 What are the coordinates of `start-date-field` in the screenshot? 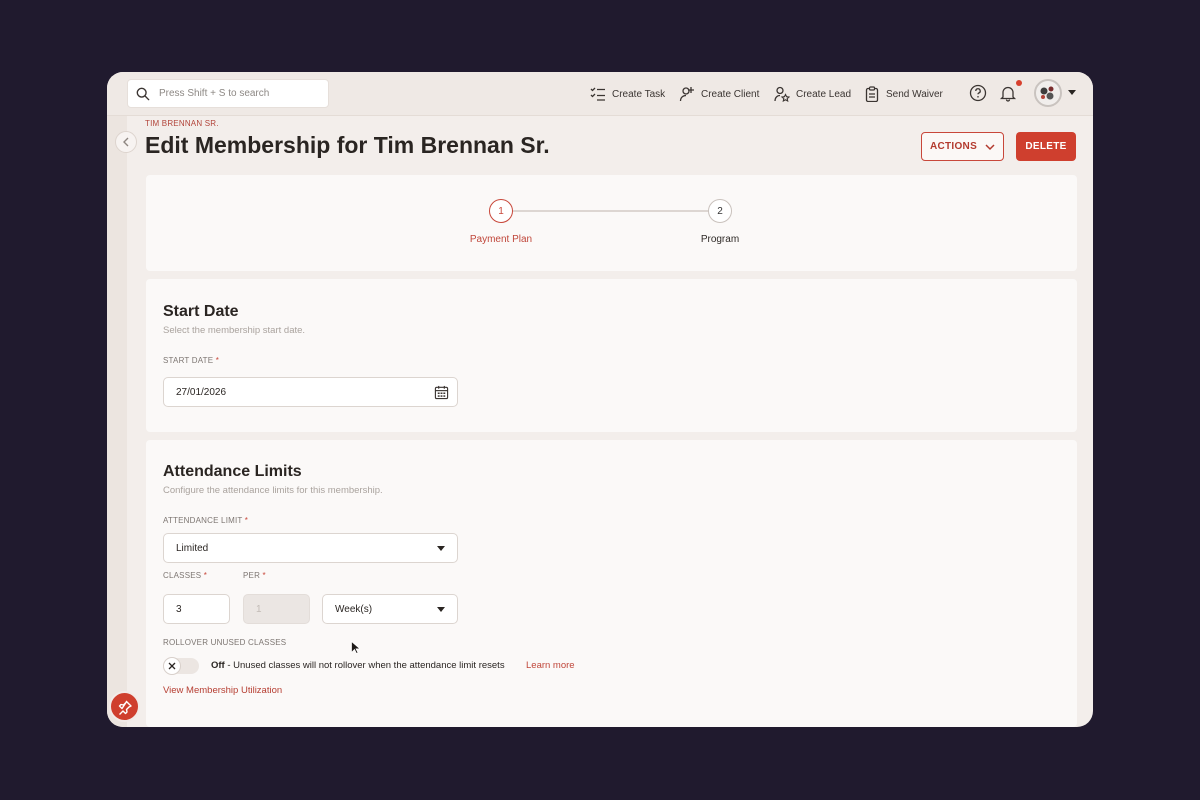 It's located at (310, 392).